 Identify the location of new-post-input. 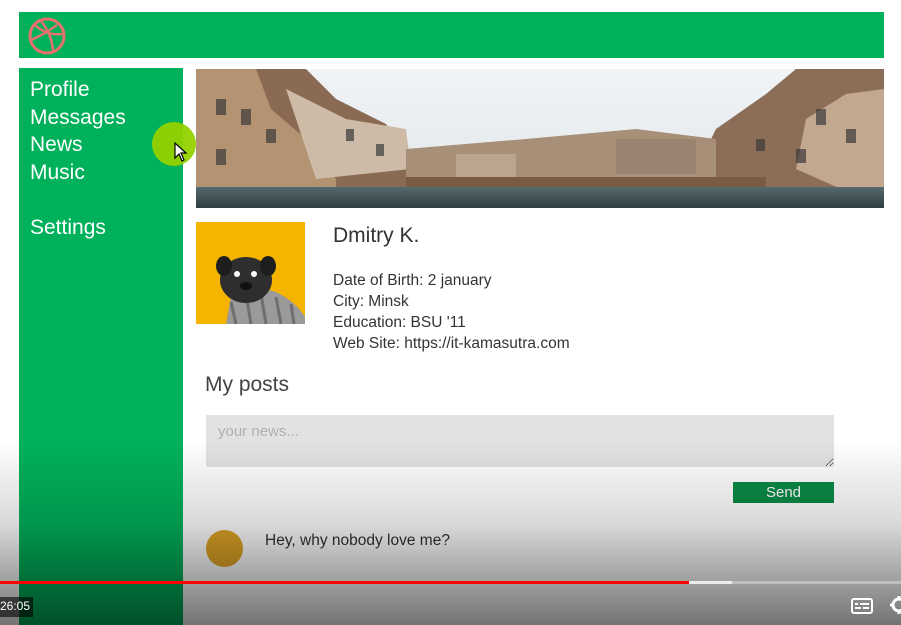
(520, 441).